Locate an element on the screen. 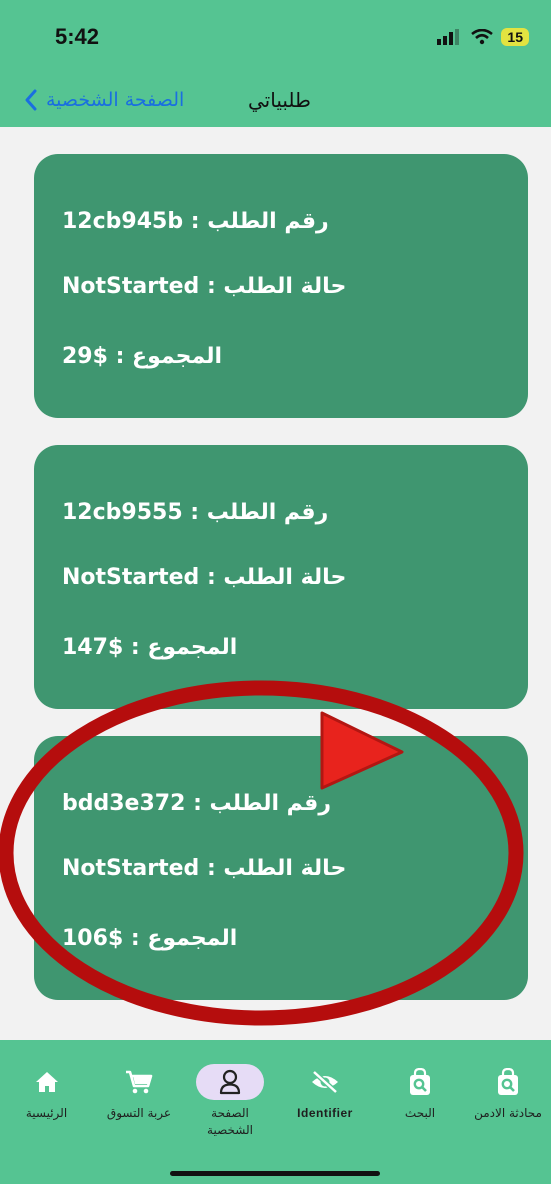 The height and width of the screenshot is (1184, 551). order-total: المجموع : $147 is located at coordinates (150, 647).